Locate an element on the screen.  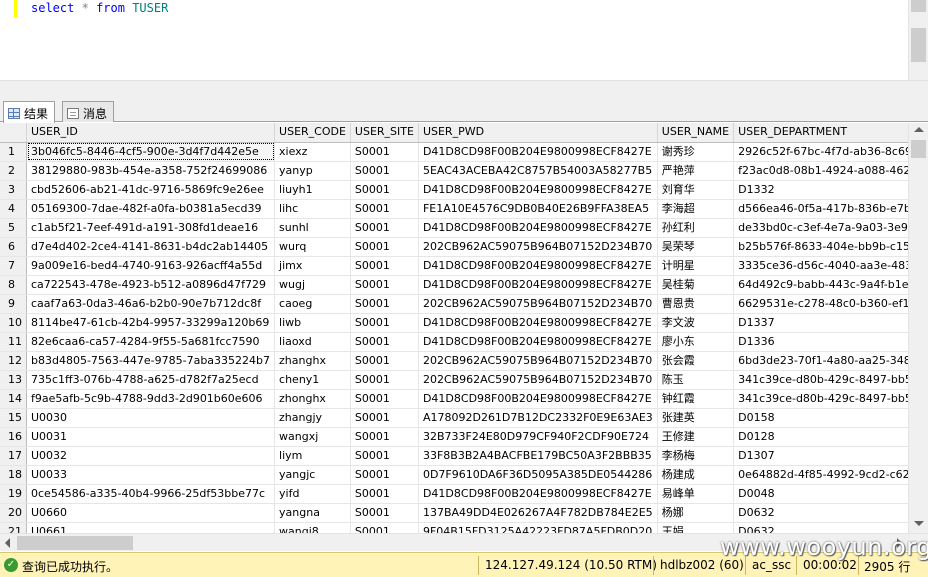
table-cell: de33bd0c-c3ef-4e7a-9a03-3e9d325c4 is located at coordinates (830, 228).